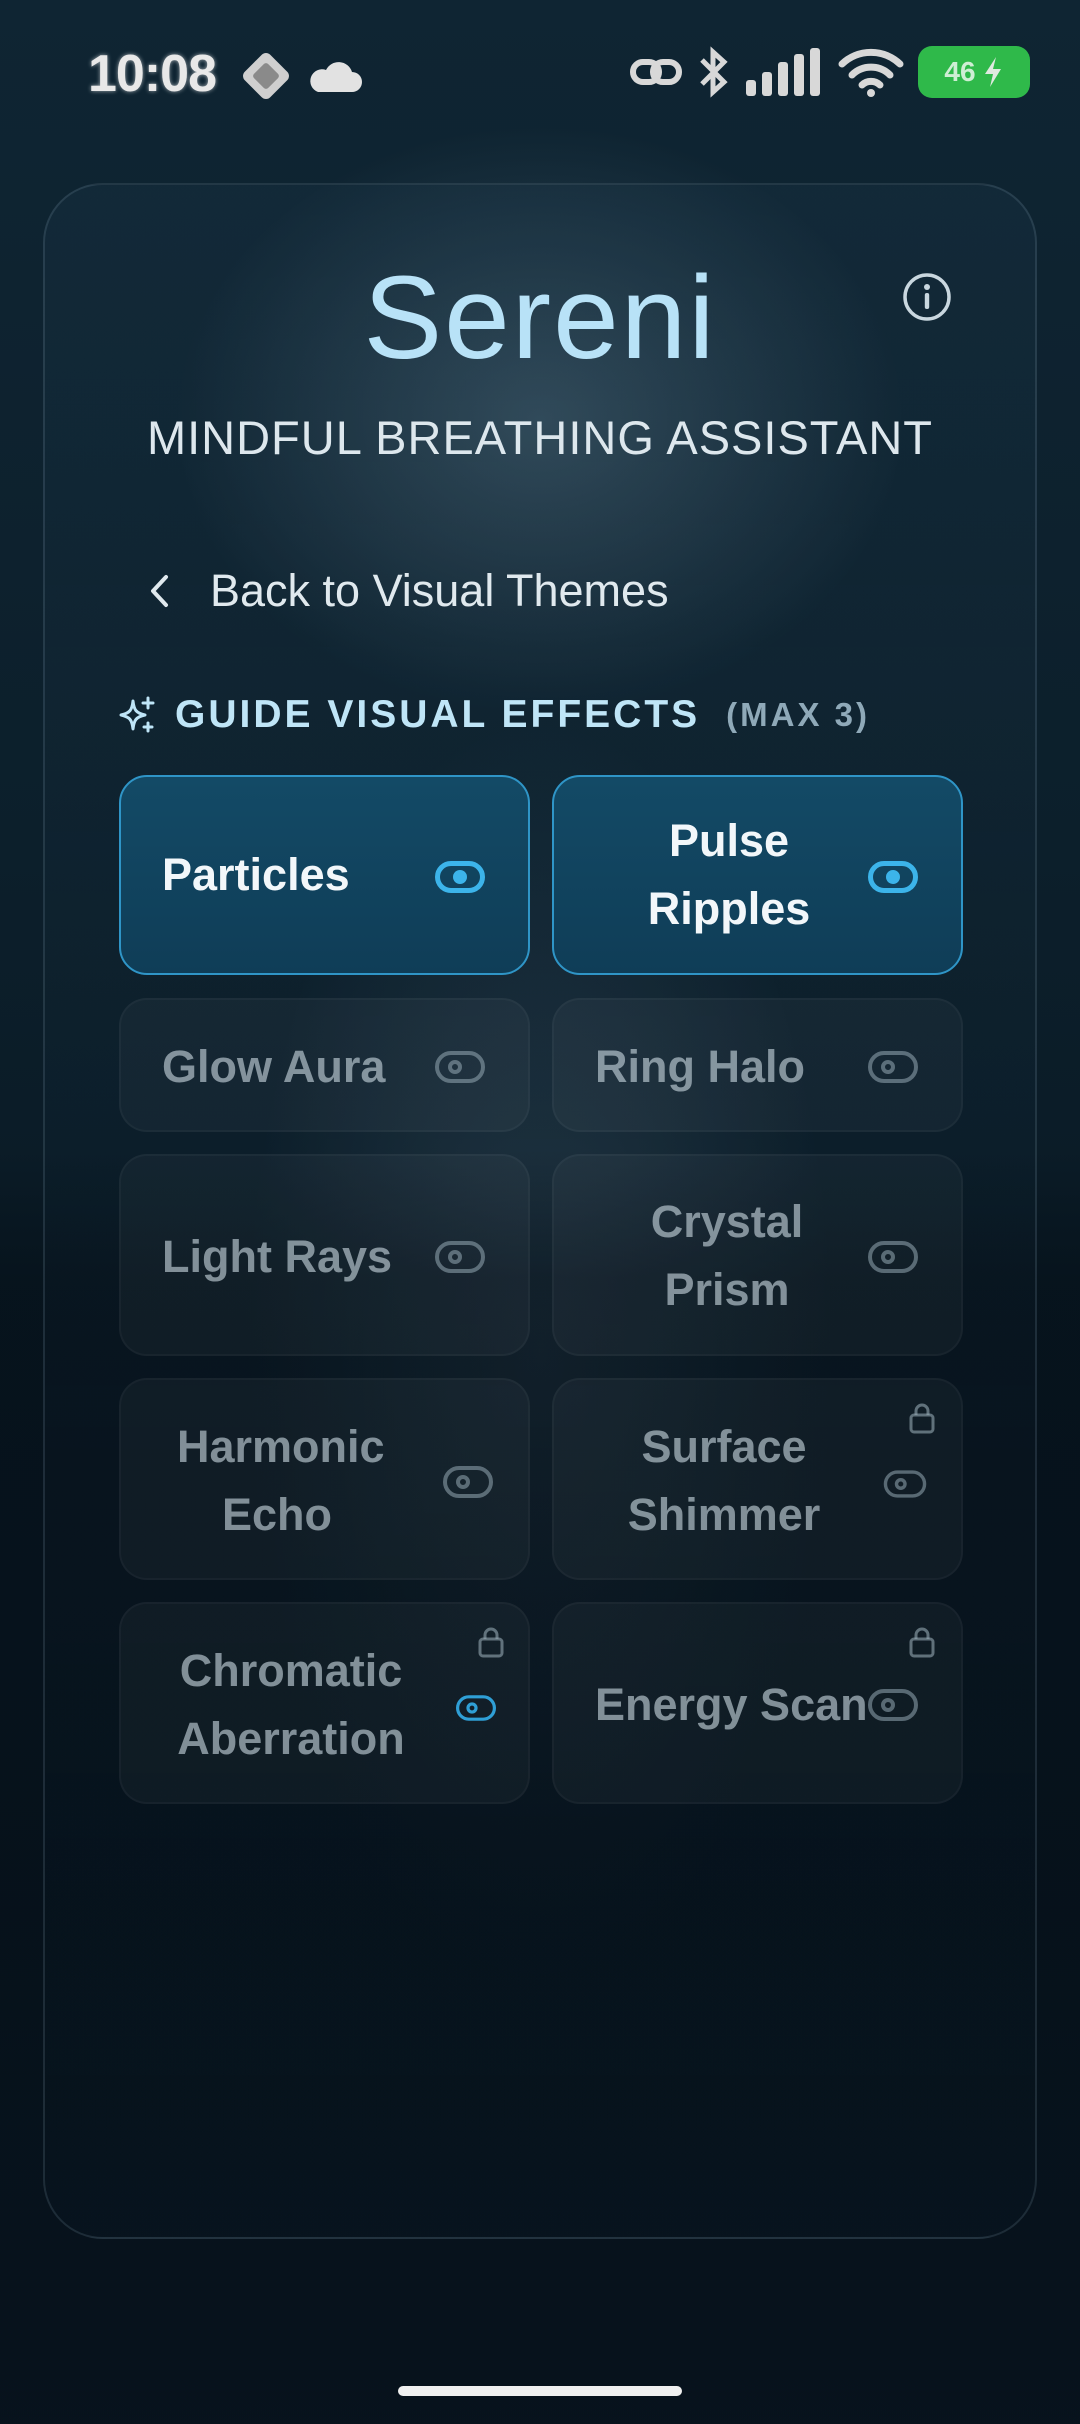 The height and width of the screenshot is (2424, 1080). I want to click on battery-level: 46, so click(960, 71).